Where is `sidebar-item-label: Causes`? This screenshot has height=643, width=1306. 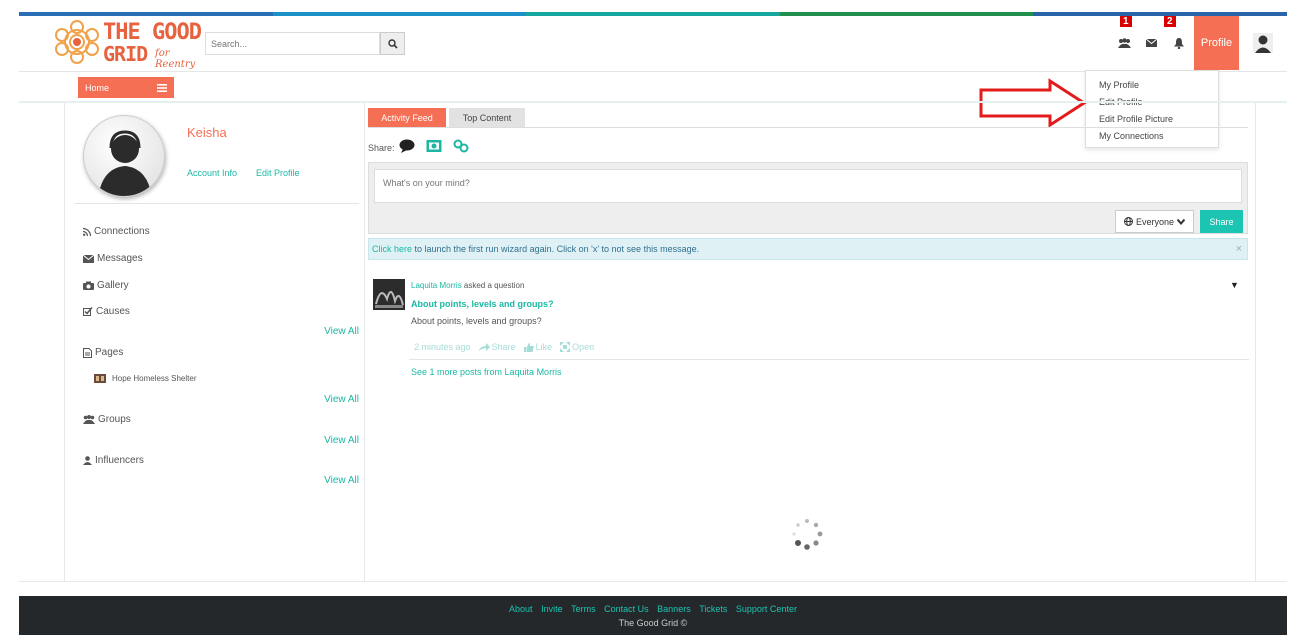
sidebar-item-label: Causes is located at coordinates (113, 311).